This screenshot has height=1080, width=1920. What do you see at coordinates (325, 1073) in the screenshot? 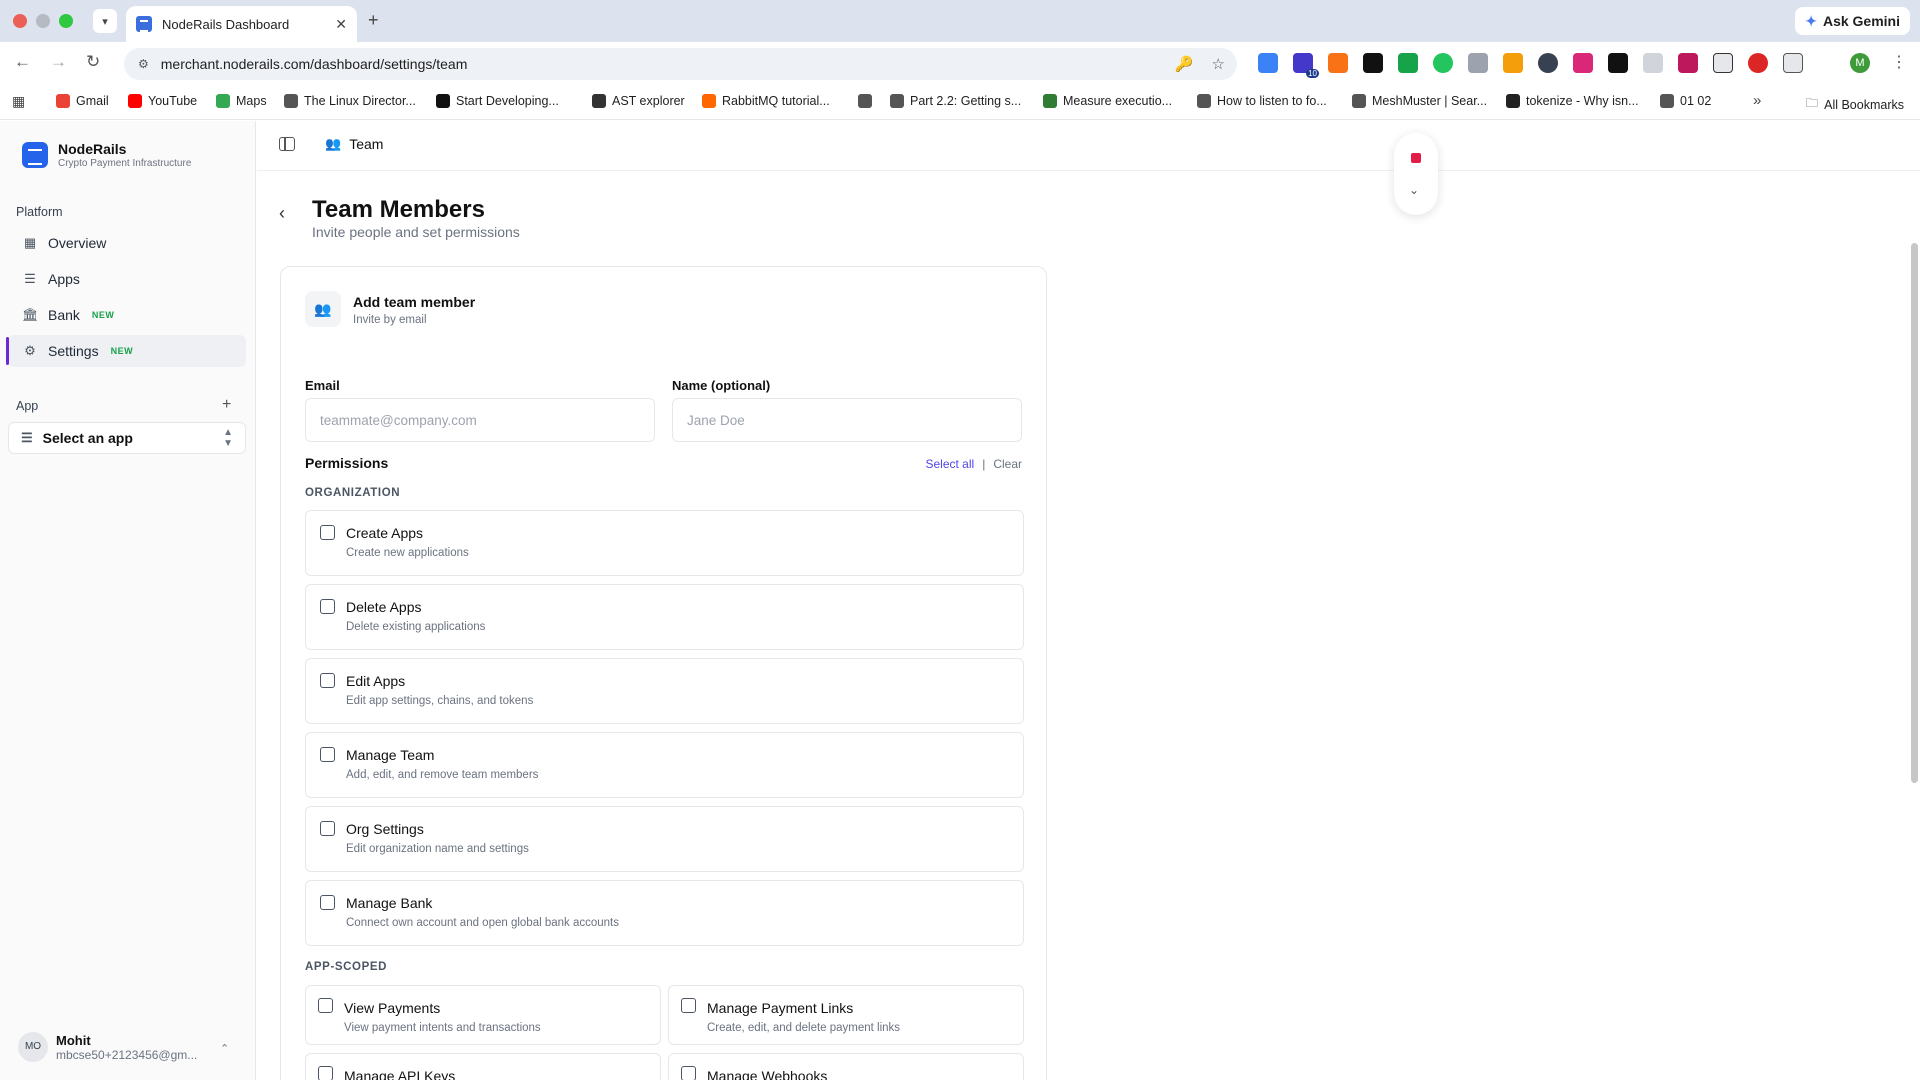
I see `manage-api-keys-checkbox` at bounding box center [325, 1073].